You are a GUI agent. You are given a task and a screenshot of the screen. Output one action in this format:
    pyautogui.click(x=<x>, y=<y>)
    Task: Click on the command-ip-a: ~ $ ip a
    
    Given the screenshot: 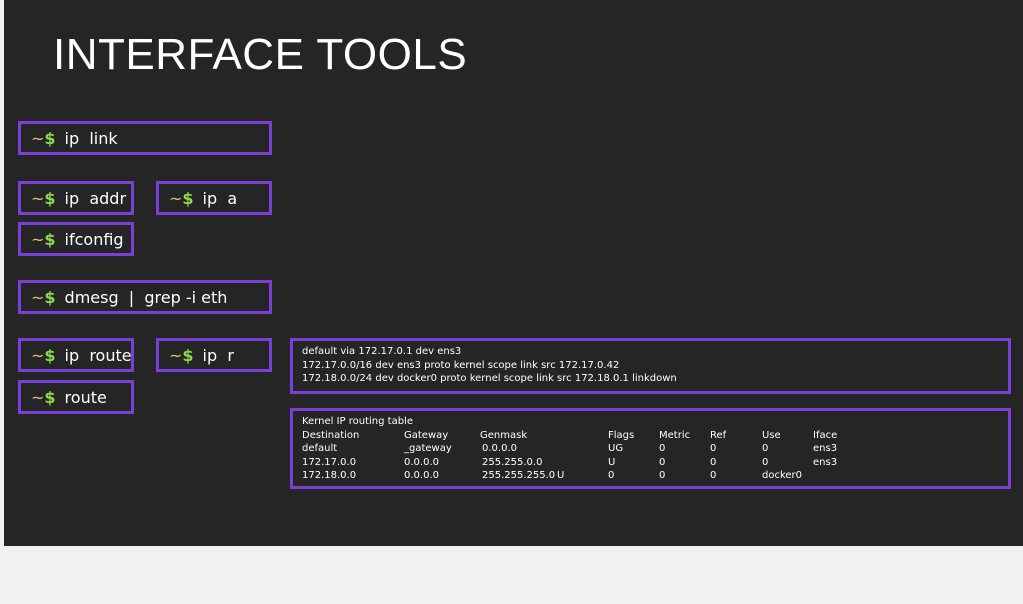 What is the action you would take?
    pyautogui.click(x=214, y=198)
    